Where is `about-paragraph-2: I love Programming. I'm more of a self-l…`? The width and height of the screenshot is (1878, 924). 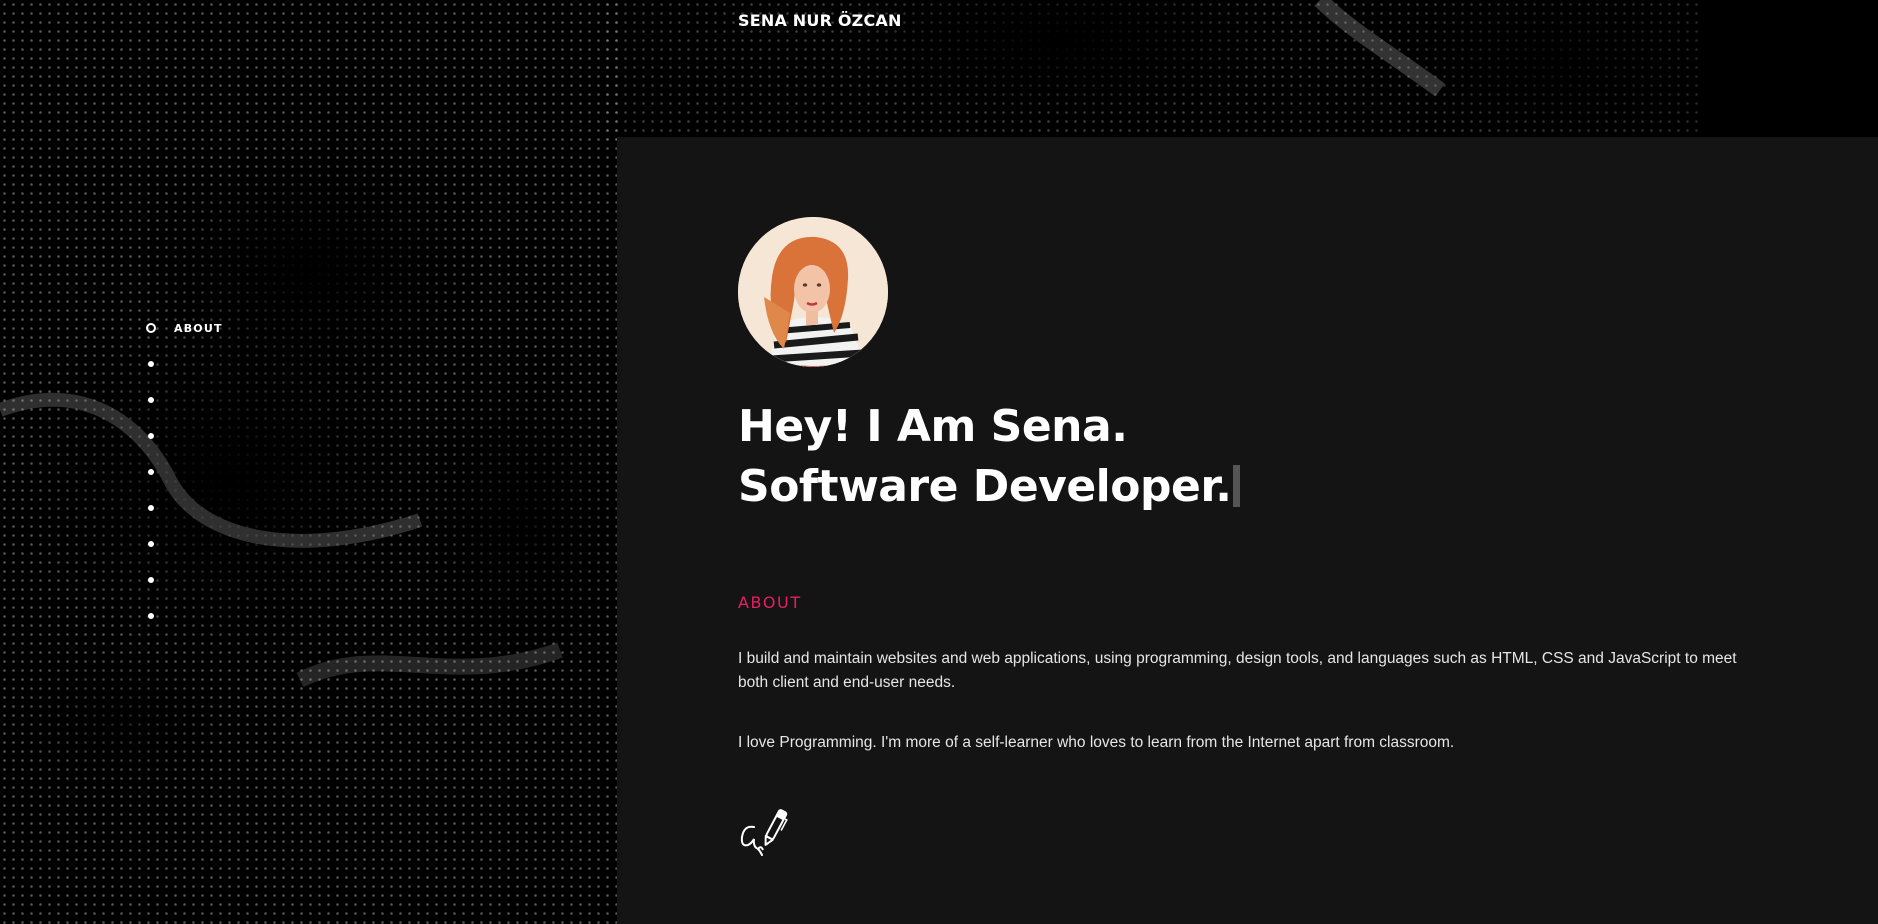
about-paragraph-2: I love Programming. I'm more of a self-l… is located at coordinates (1096, 742).